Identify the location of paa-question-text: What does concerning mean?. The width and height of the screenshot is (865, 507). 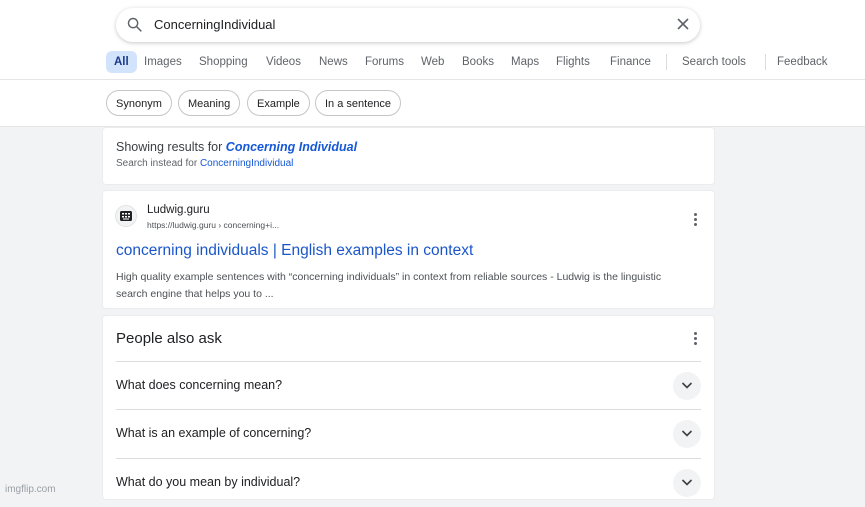
(199, 385).